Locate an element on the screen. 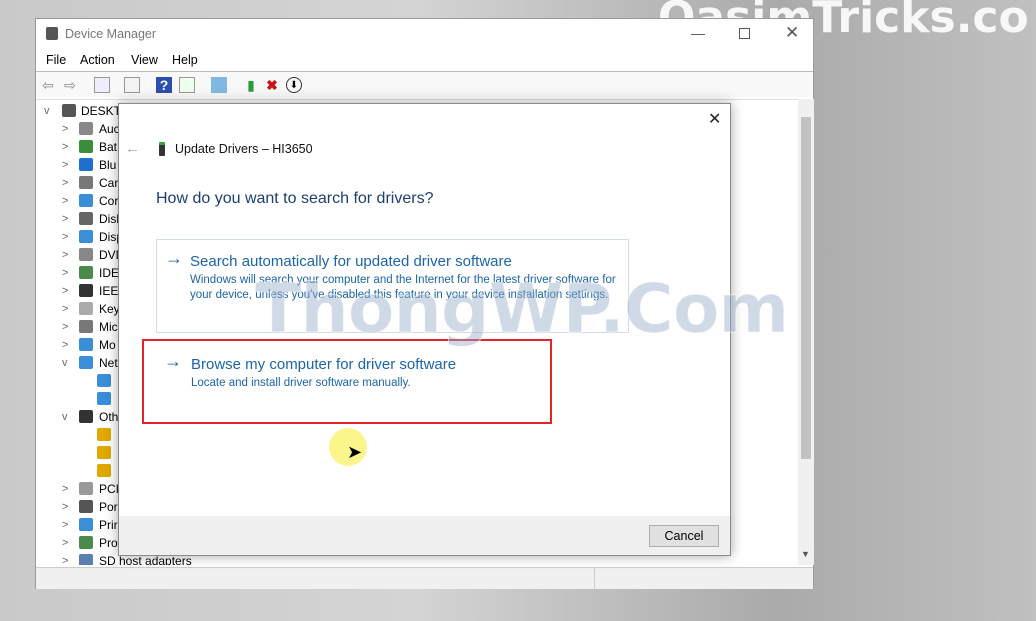  disable-icon: ⬇ is located at coordinates (294, 85).